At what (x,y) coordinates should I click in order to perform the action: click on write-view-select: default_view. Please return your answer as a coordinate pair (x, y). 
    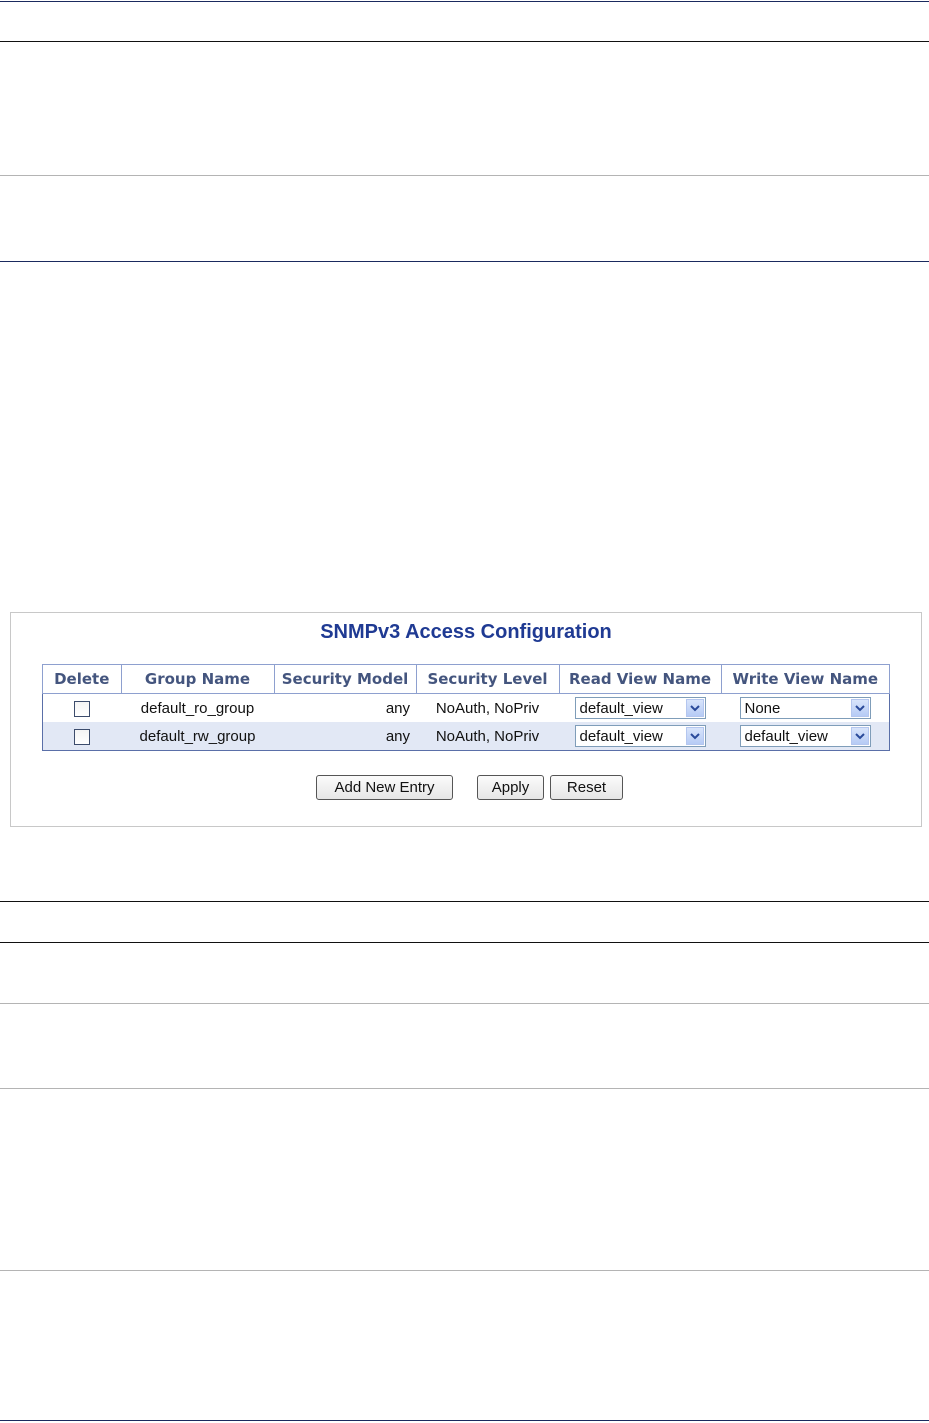
    Looking at the image, I should click on (805, 736).